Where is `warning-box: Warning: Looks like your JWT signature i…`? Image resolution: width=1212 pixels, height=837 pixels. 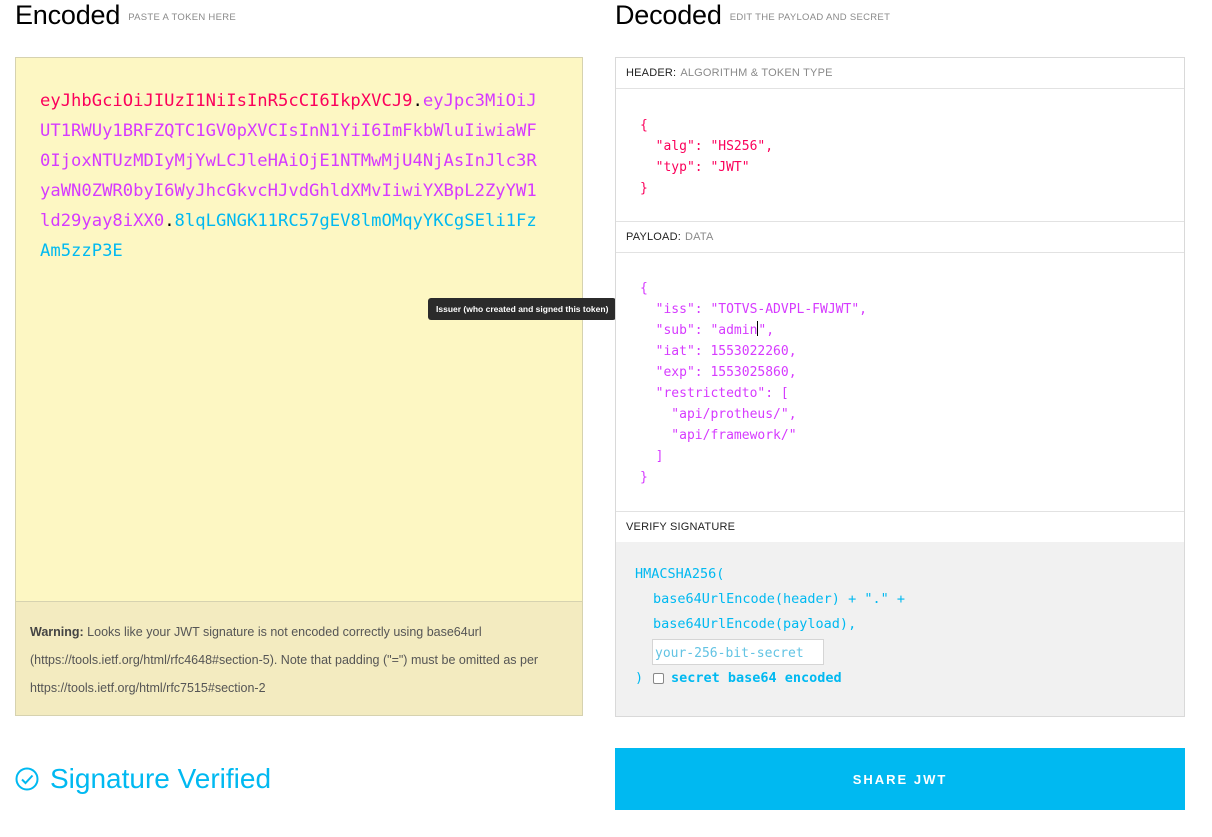
warning-box: Warning: Looks like your JWT signature i… is located at coordinates (299, 658).